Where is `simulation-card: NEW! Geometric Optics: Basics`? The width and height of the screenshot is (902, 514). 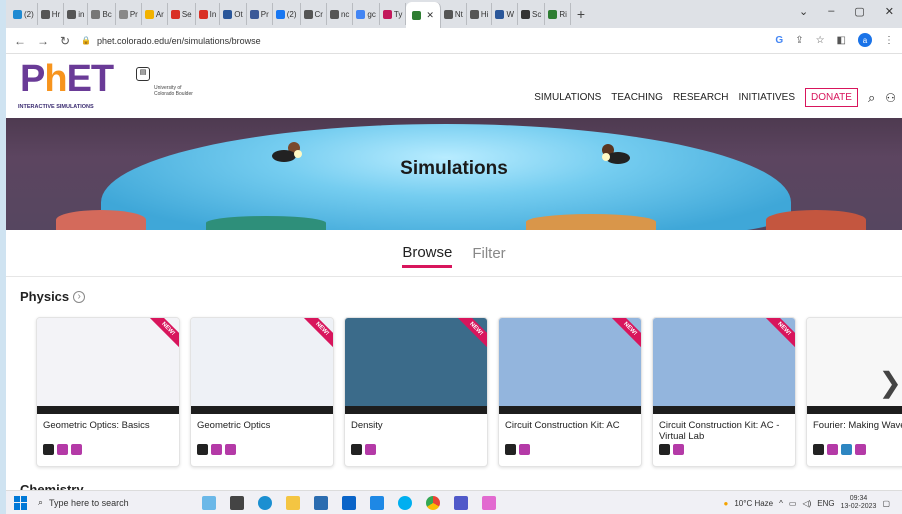 simulation-card: NEW! Geometric Optics: Basics is located at coordinates (108, 392).